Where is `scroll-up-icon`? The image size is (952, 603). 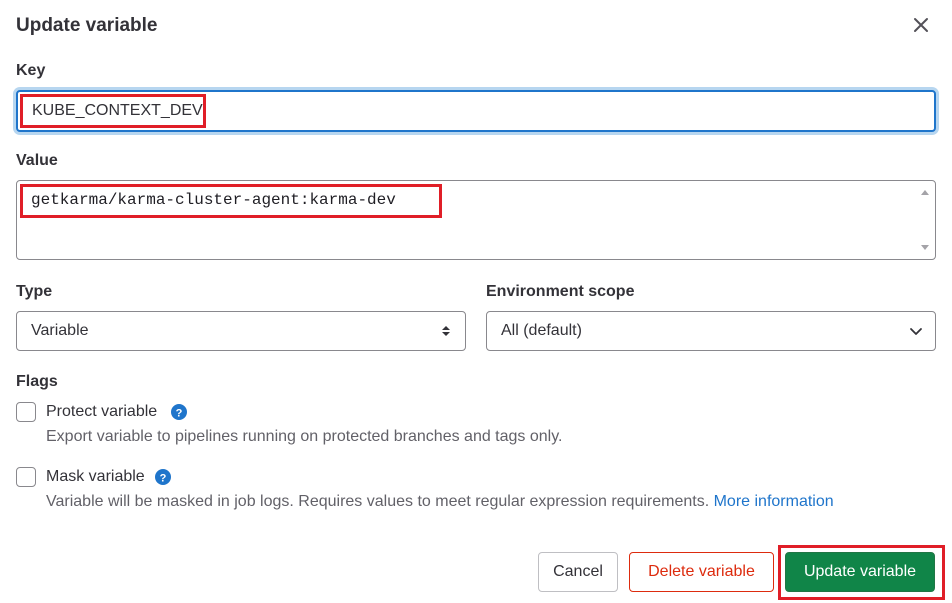
scroll-up-icon is located at coordinates (925, 193).